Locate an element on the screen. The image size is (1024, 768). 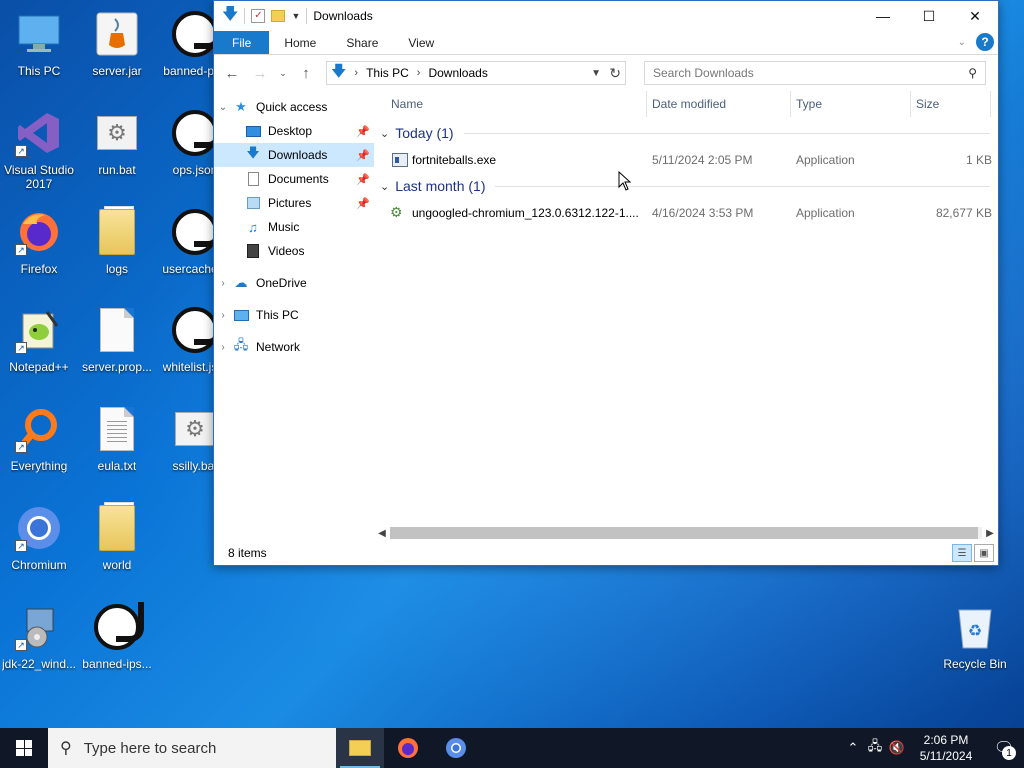
taskbar-chromium is located at coordinates (456, 748).